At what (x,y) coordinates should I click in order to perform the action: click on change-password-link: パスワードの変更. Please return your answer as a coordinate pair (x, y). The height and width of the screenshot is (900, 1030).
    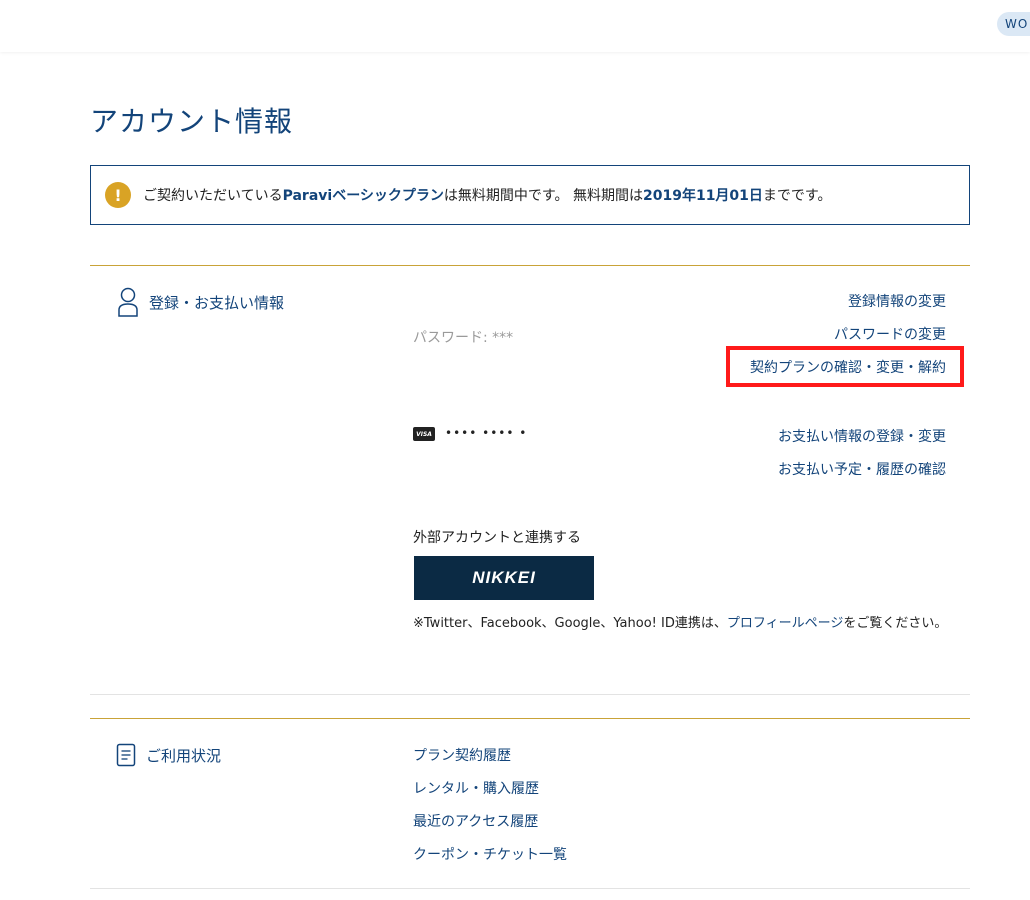
    Looking at the image, I should click on (890, 334).